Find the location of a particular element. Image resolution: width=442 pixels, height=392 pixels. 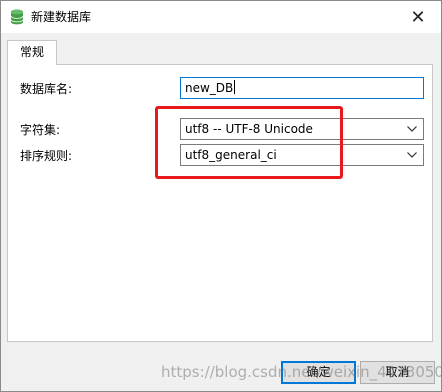

close-button: ✕ is located at coordinates (418, 17).